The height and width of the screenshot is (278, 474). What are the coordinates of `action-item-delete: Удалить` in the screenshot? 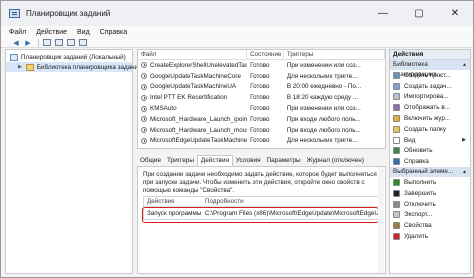 It's located at (430, 236).